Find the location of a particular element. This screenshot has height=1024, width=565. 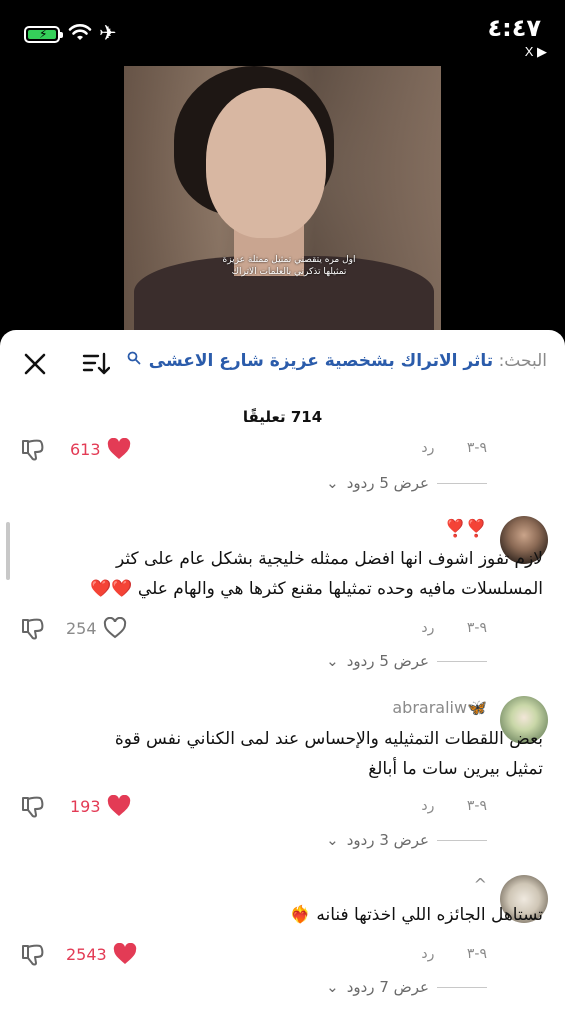

comments-count: 714 تعليقًا is located at coordinates (282, 417).